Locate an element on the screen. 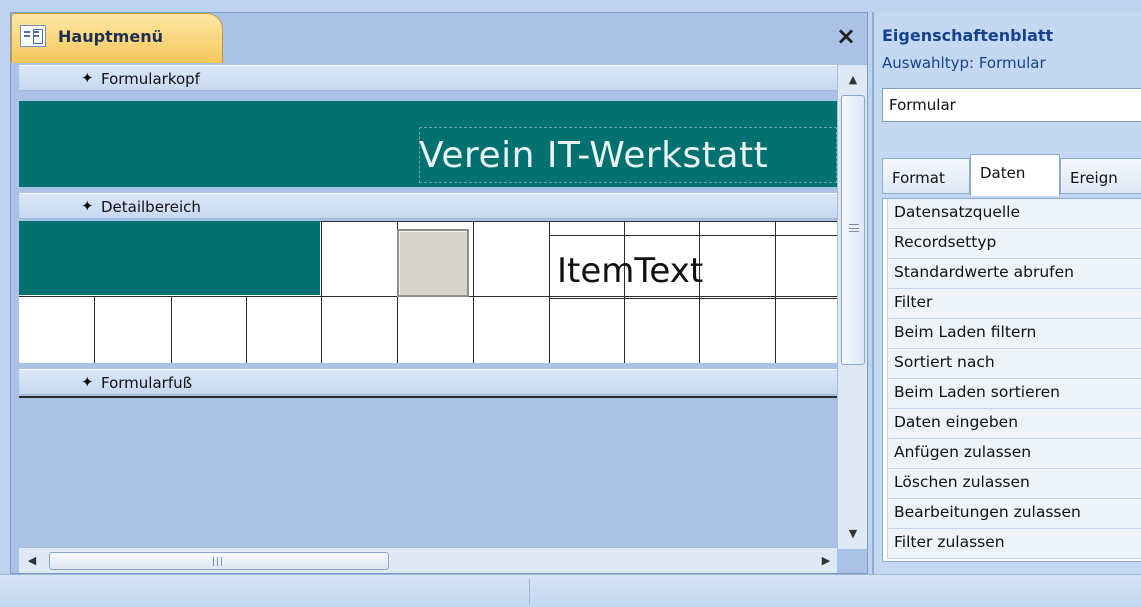 Image resolution: width=1141 pixels, height=607 pixels. property-row: Daten eingeben is located at coordinates (1014, 424).